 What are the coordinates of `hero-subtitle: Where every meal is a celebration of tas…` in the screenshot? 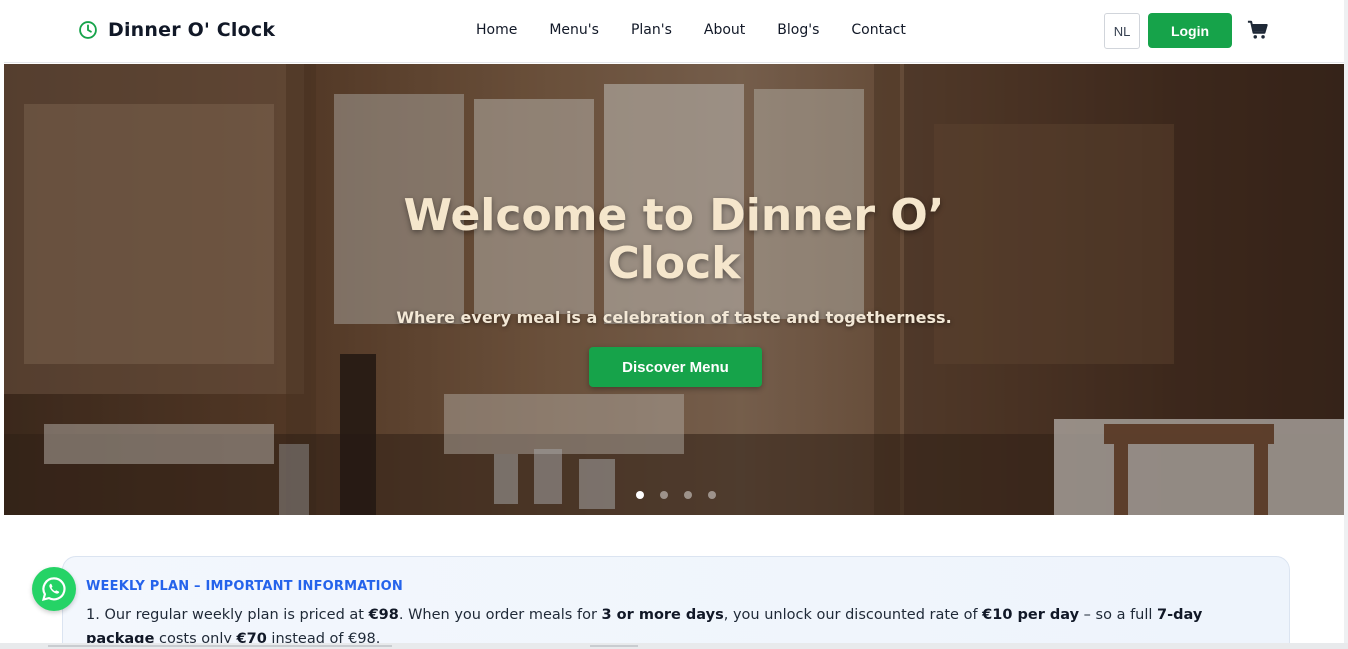 It's located at (674, 317).